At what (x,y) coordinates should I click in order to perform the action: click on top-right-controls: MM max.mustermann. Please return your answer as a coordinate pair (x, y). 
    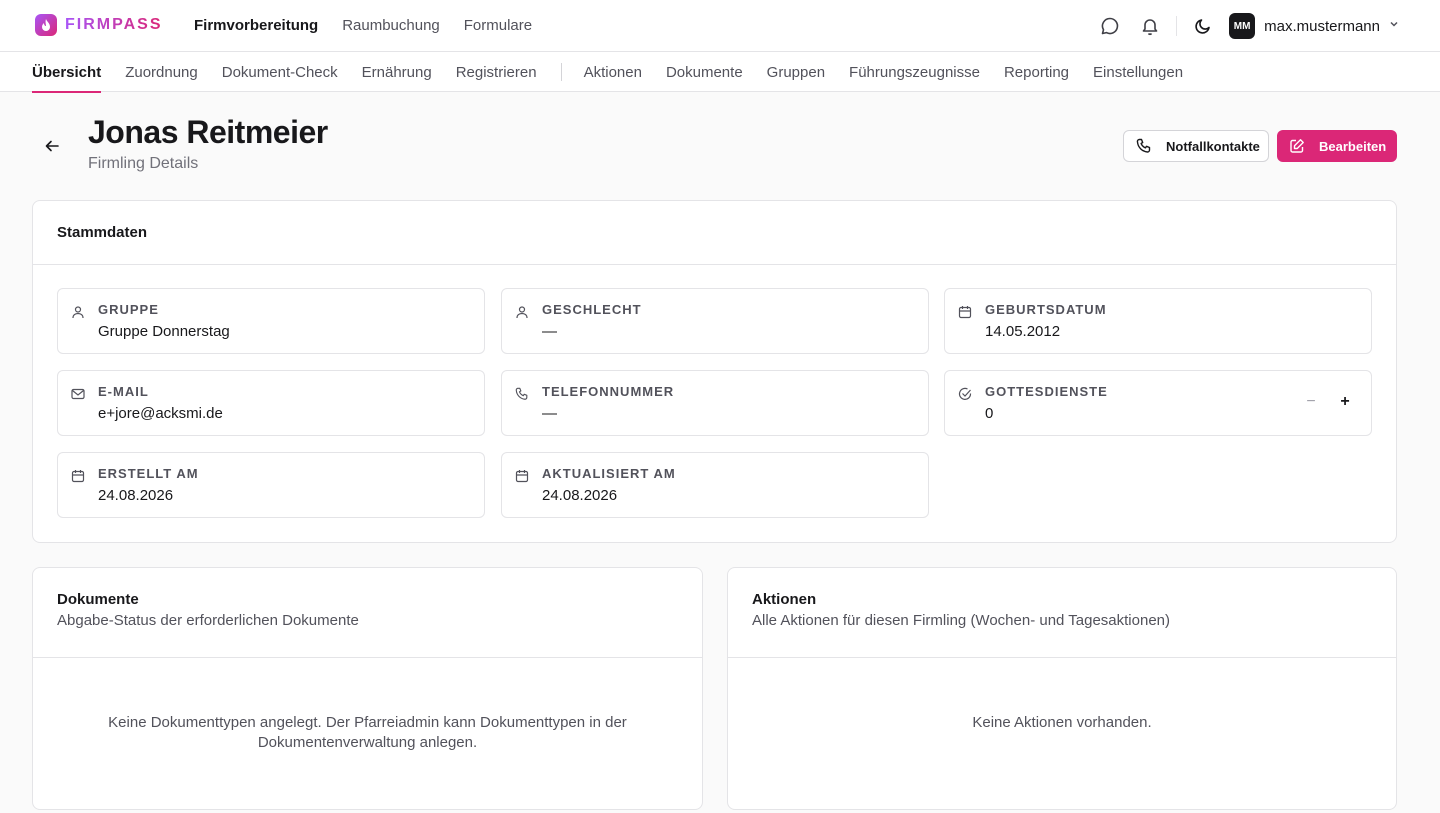
    Looking at the image, I should click on (1248, 26).